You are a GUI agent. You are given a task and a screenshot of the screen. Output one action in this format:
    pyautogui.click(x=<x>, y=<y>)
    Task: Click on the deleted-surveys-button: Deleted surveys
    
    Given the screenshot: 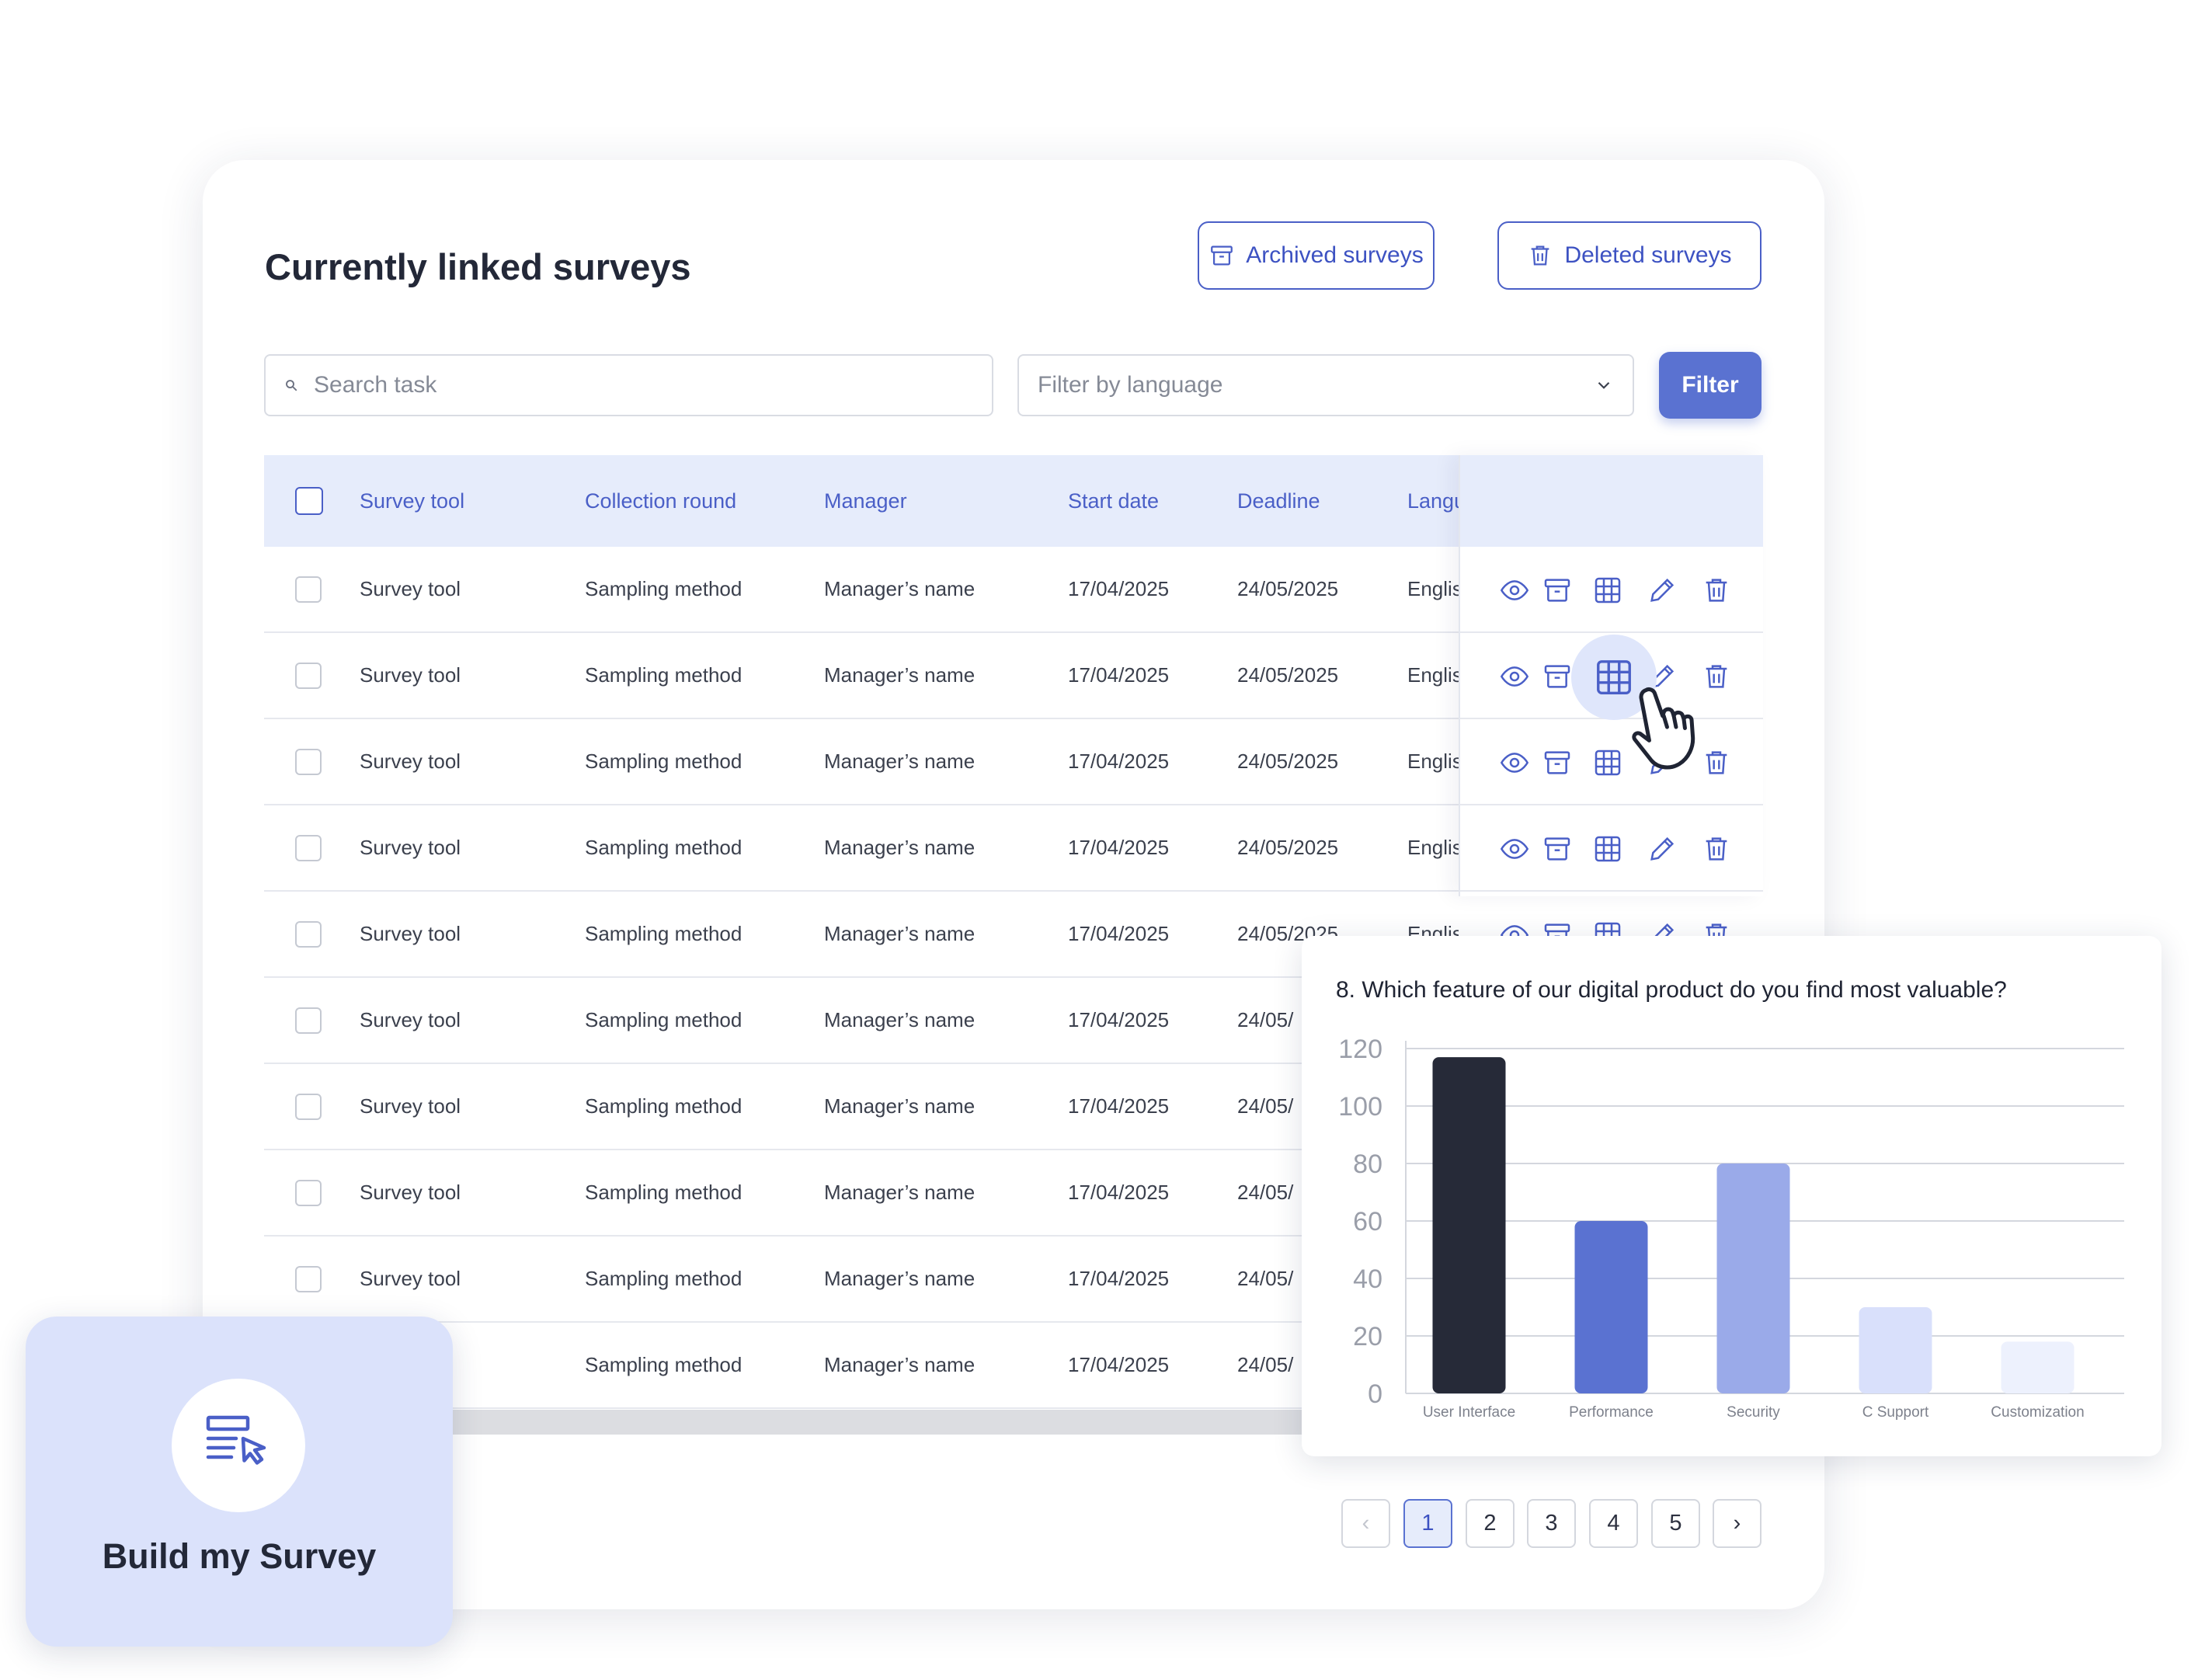 What is the action you would take?
    pyautogui.click(x=1629, y=255)
    